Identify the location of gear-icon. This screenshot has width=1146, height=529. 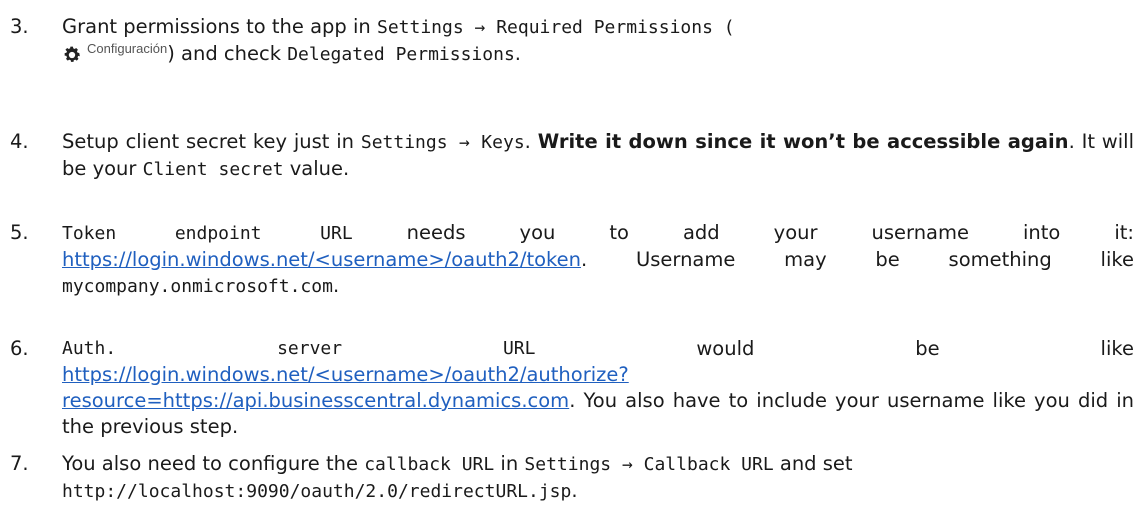
(72, 54).